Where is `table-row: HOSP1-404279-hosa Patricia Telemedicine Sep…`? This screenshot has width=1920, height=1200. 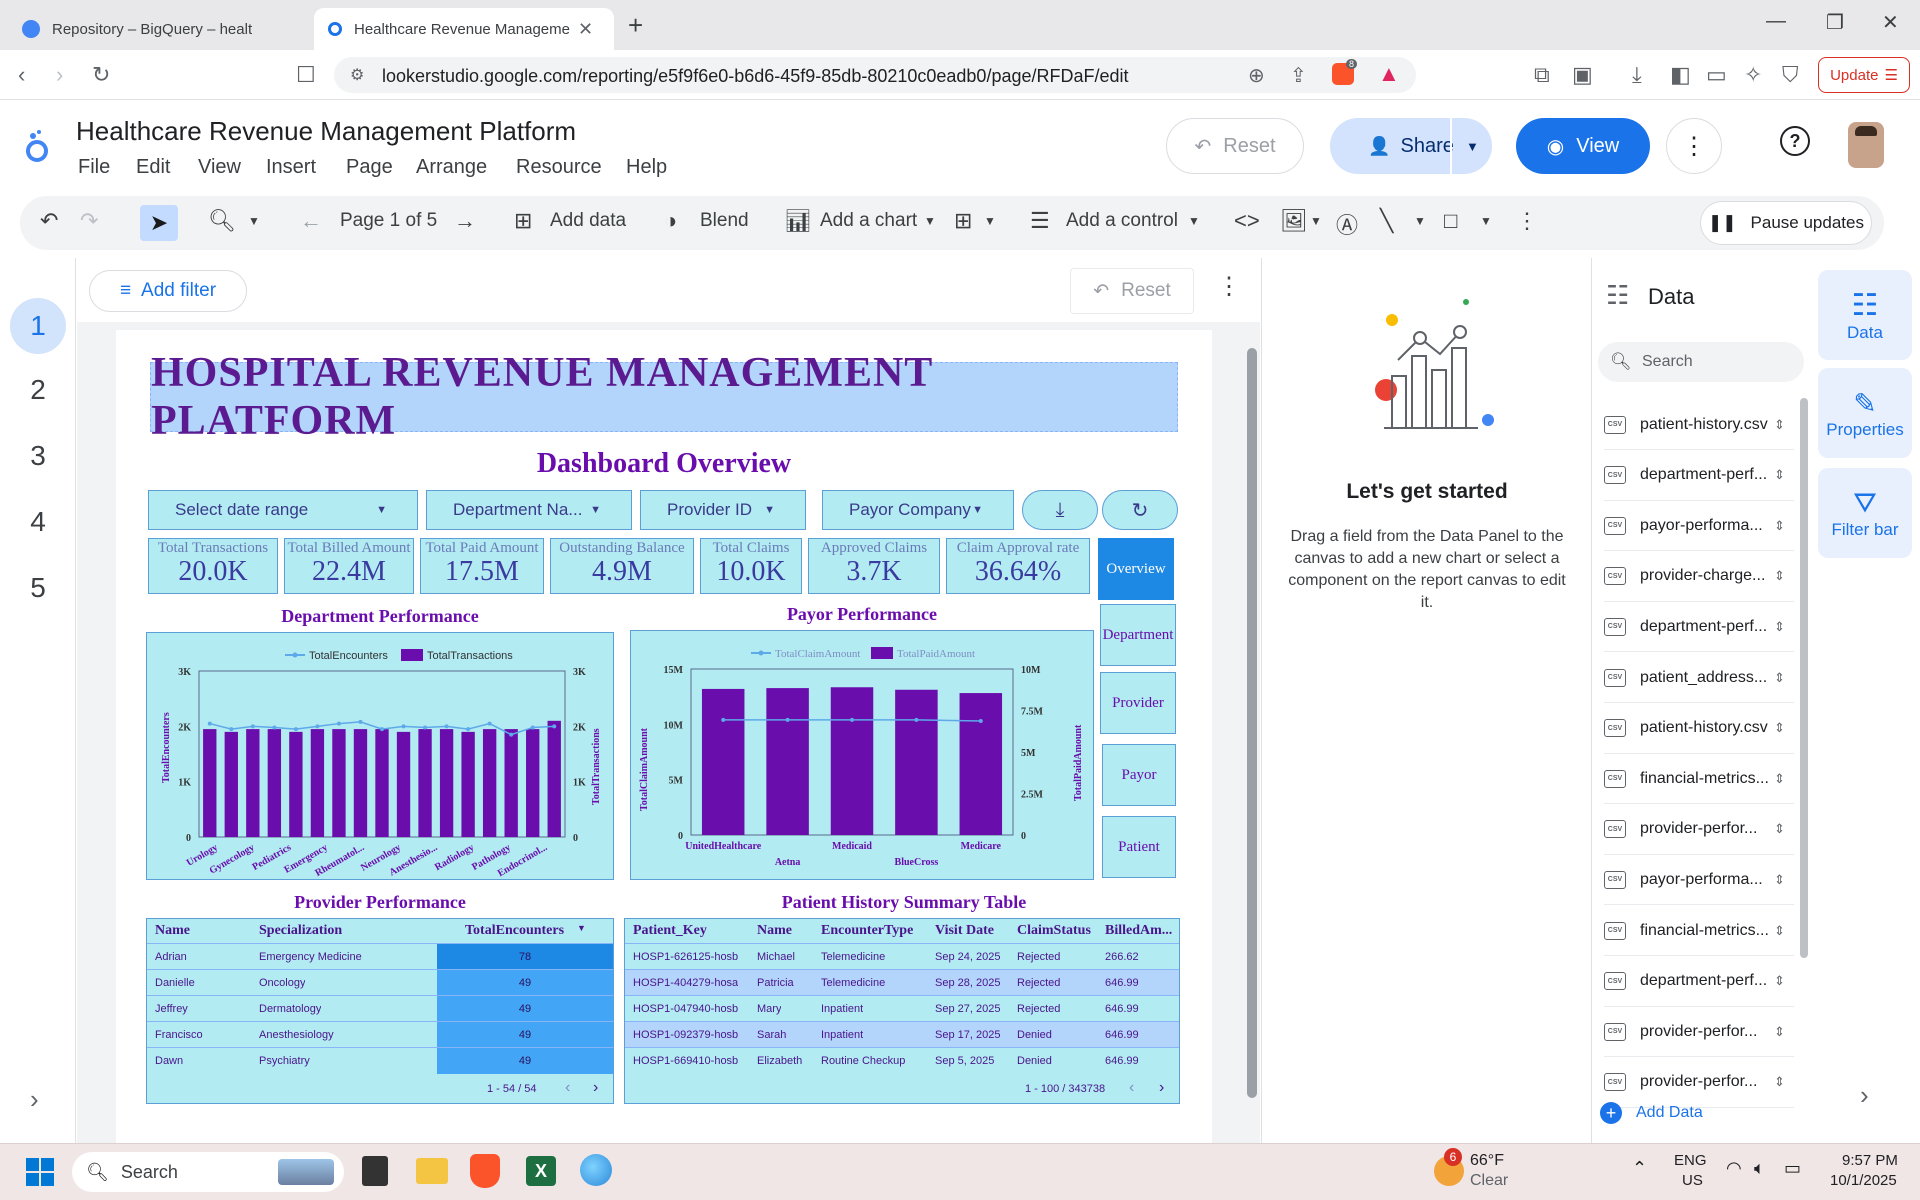
table-row: HOSP1-404279-hosa Patricia Telemedicine Sep… is located at coordinates (902, 982).